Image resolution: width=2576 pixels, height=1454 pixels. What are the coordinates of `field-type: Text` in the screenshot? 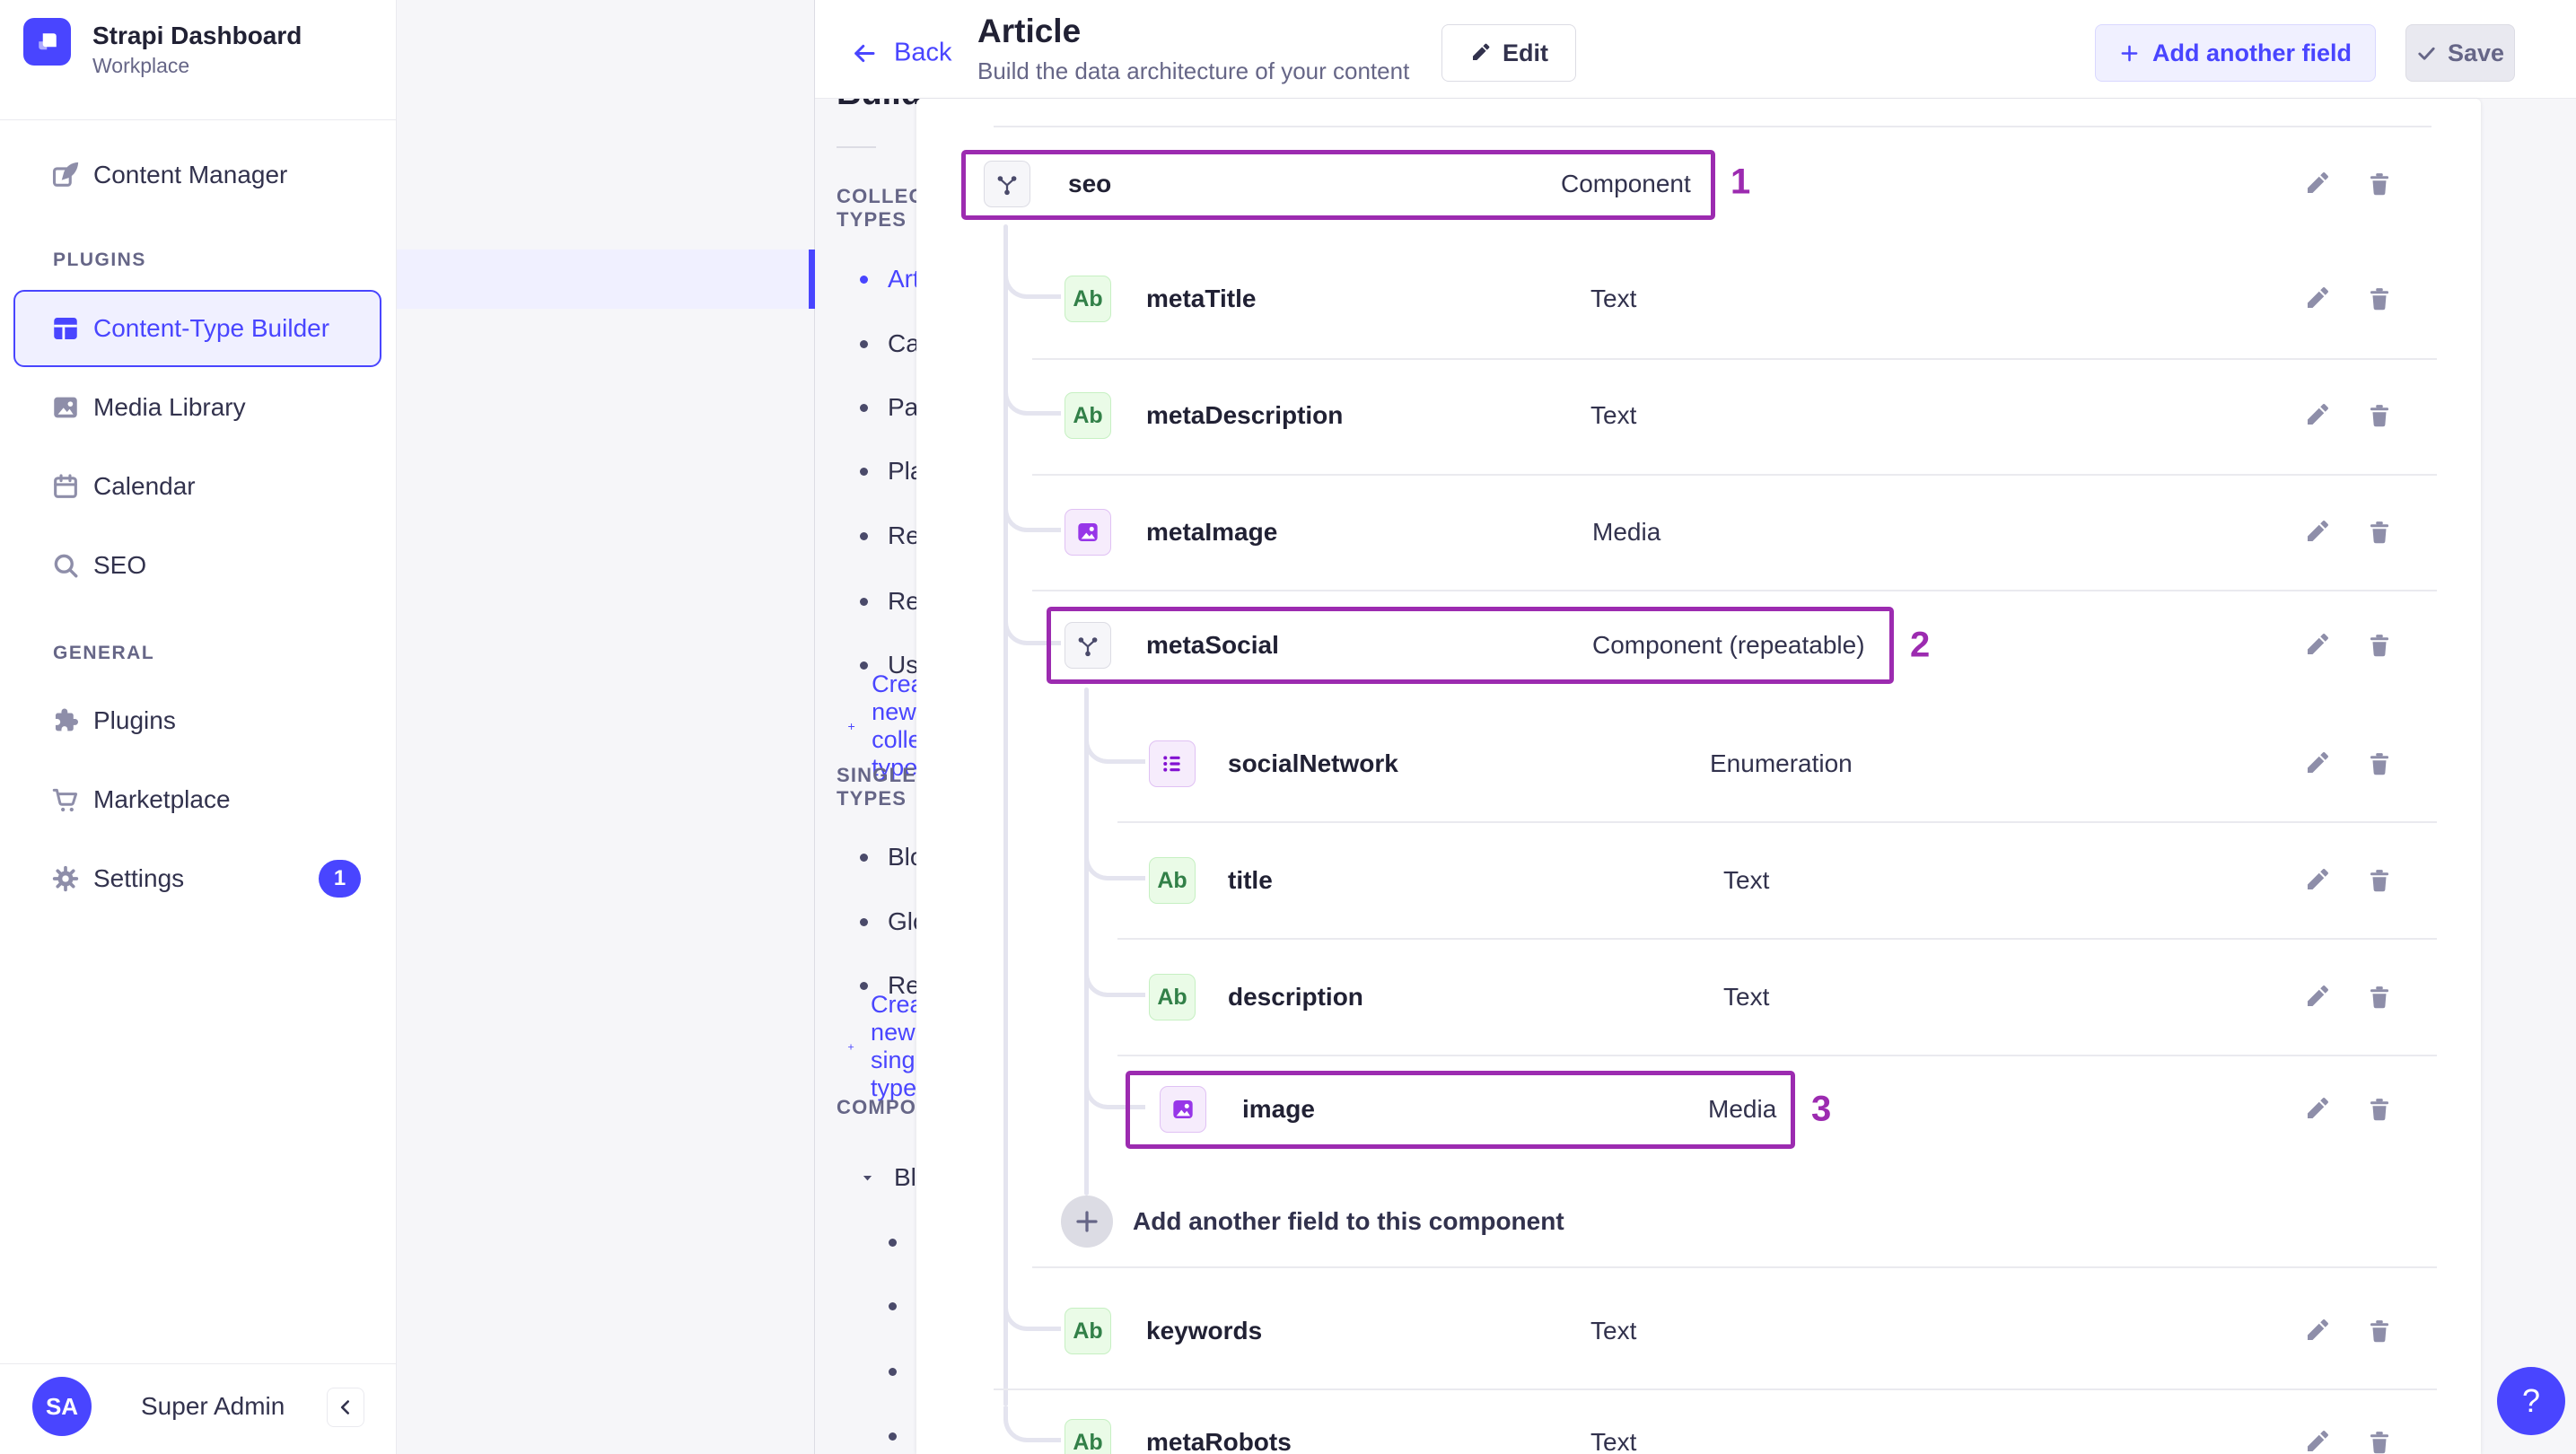 It's located at (1746, 997).